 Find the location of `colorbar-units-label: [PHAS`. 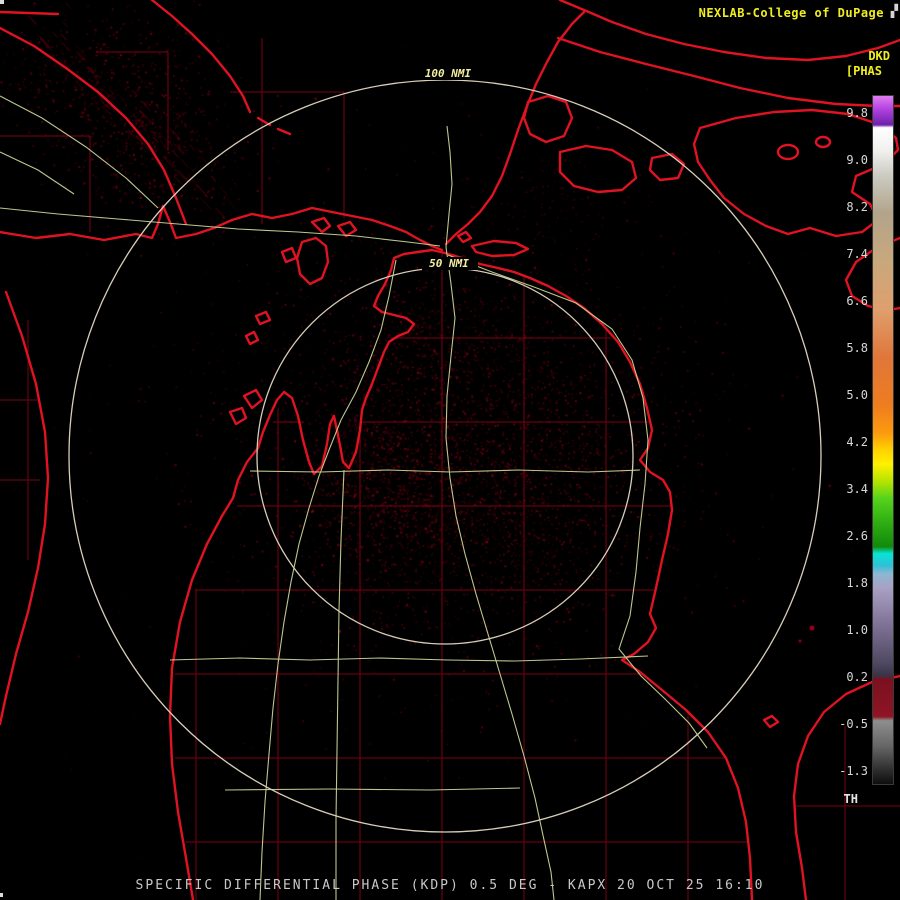

colorbar-units-label: [PHAS is located at coordinates (863, 71).